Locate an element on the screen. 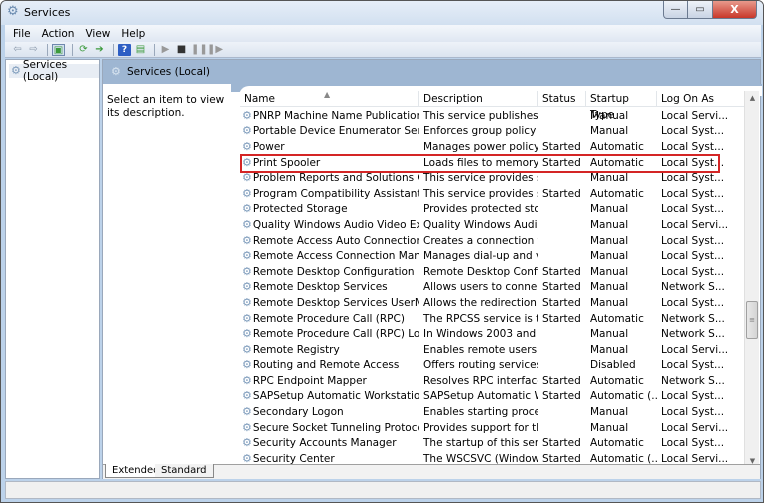 This screenshot has width=764, height=503. vertical-scrollbar: ▲ ≡ ▼ is located at coordinates (751, 280).